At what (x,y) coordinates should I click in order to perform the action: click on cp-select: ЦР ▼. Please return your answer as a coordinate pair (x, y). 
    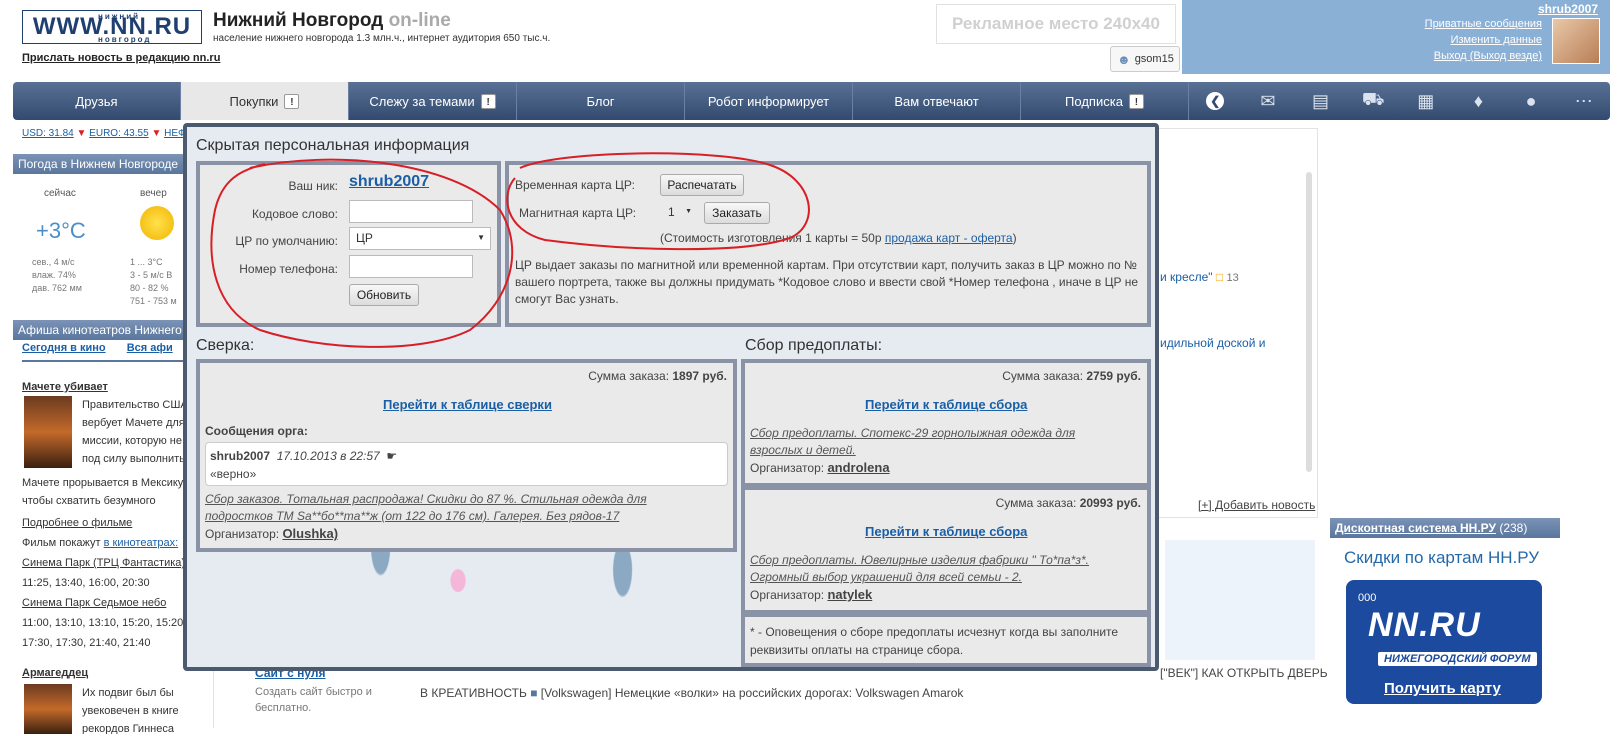
    Looking at the image, I should click on (420, 238).